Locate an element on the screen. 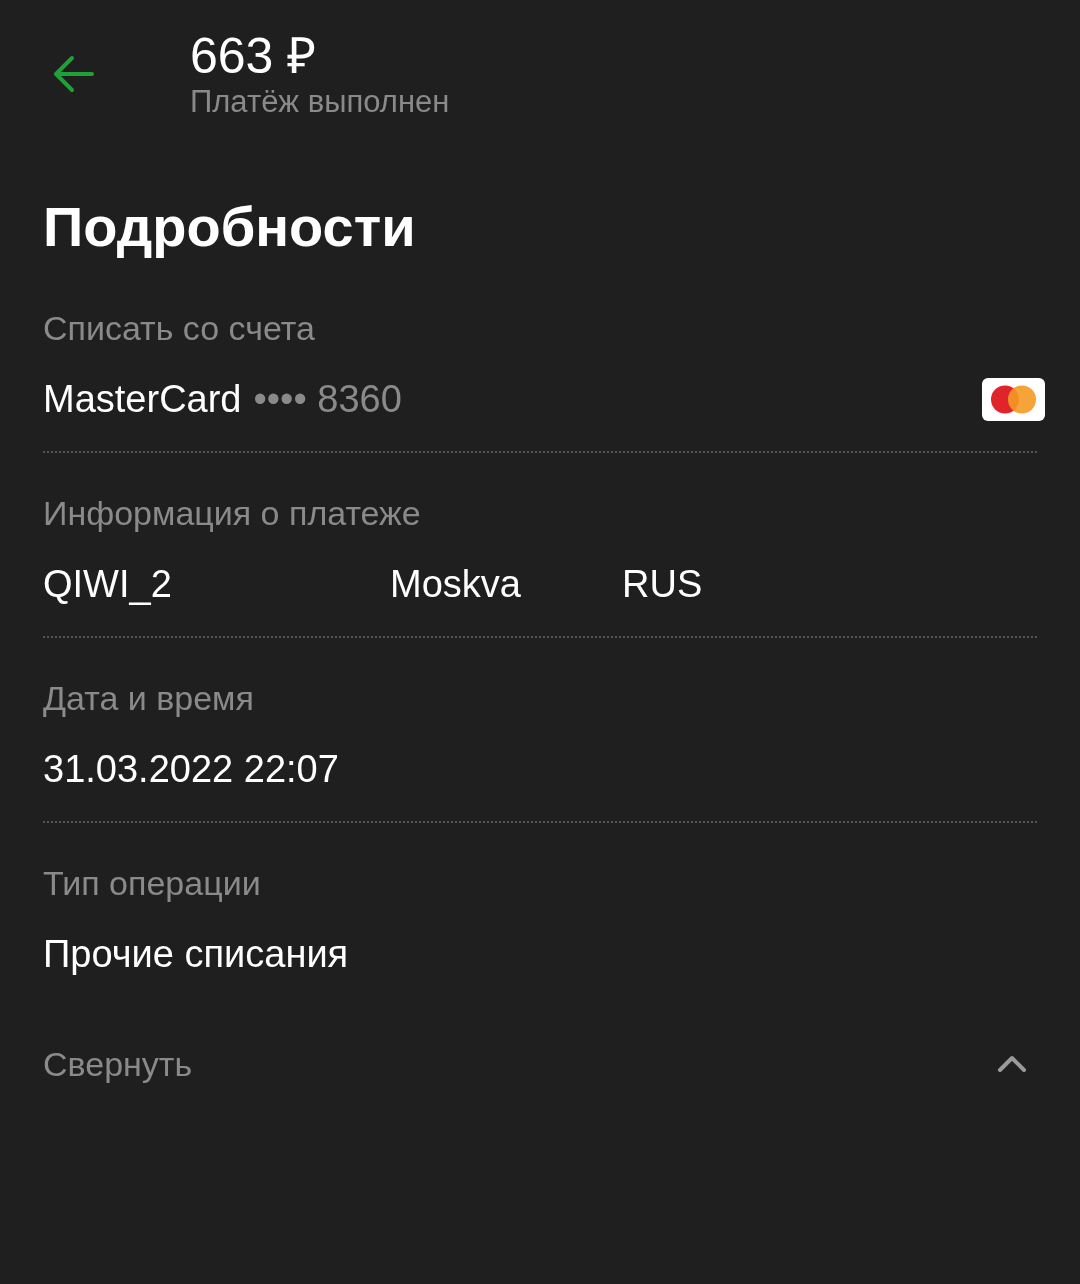 The height and width of the screenshot is (1284, 1080). field-value: Прочие списания is located at coordinates (196, 954).